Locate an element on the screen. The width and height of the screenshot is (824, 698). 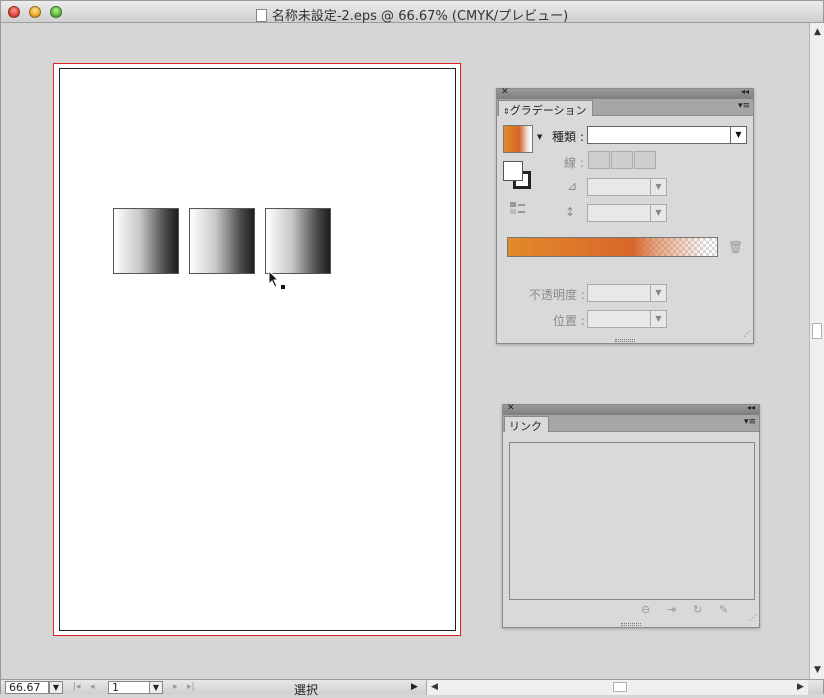
reverse-gradient-icon is located at coordinates (518, 208).